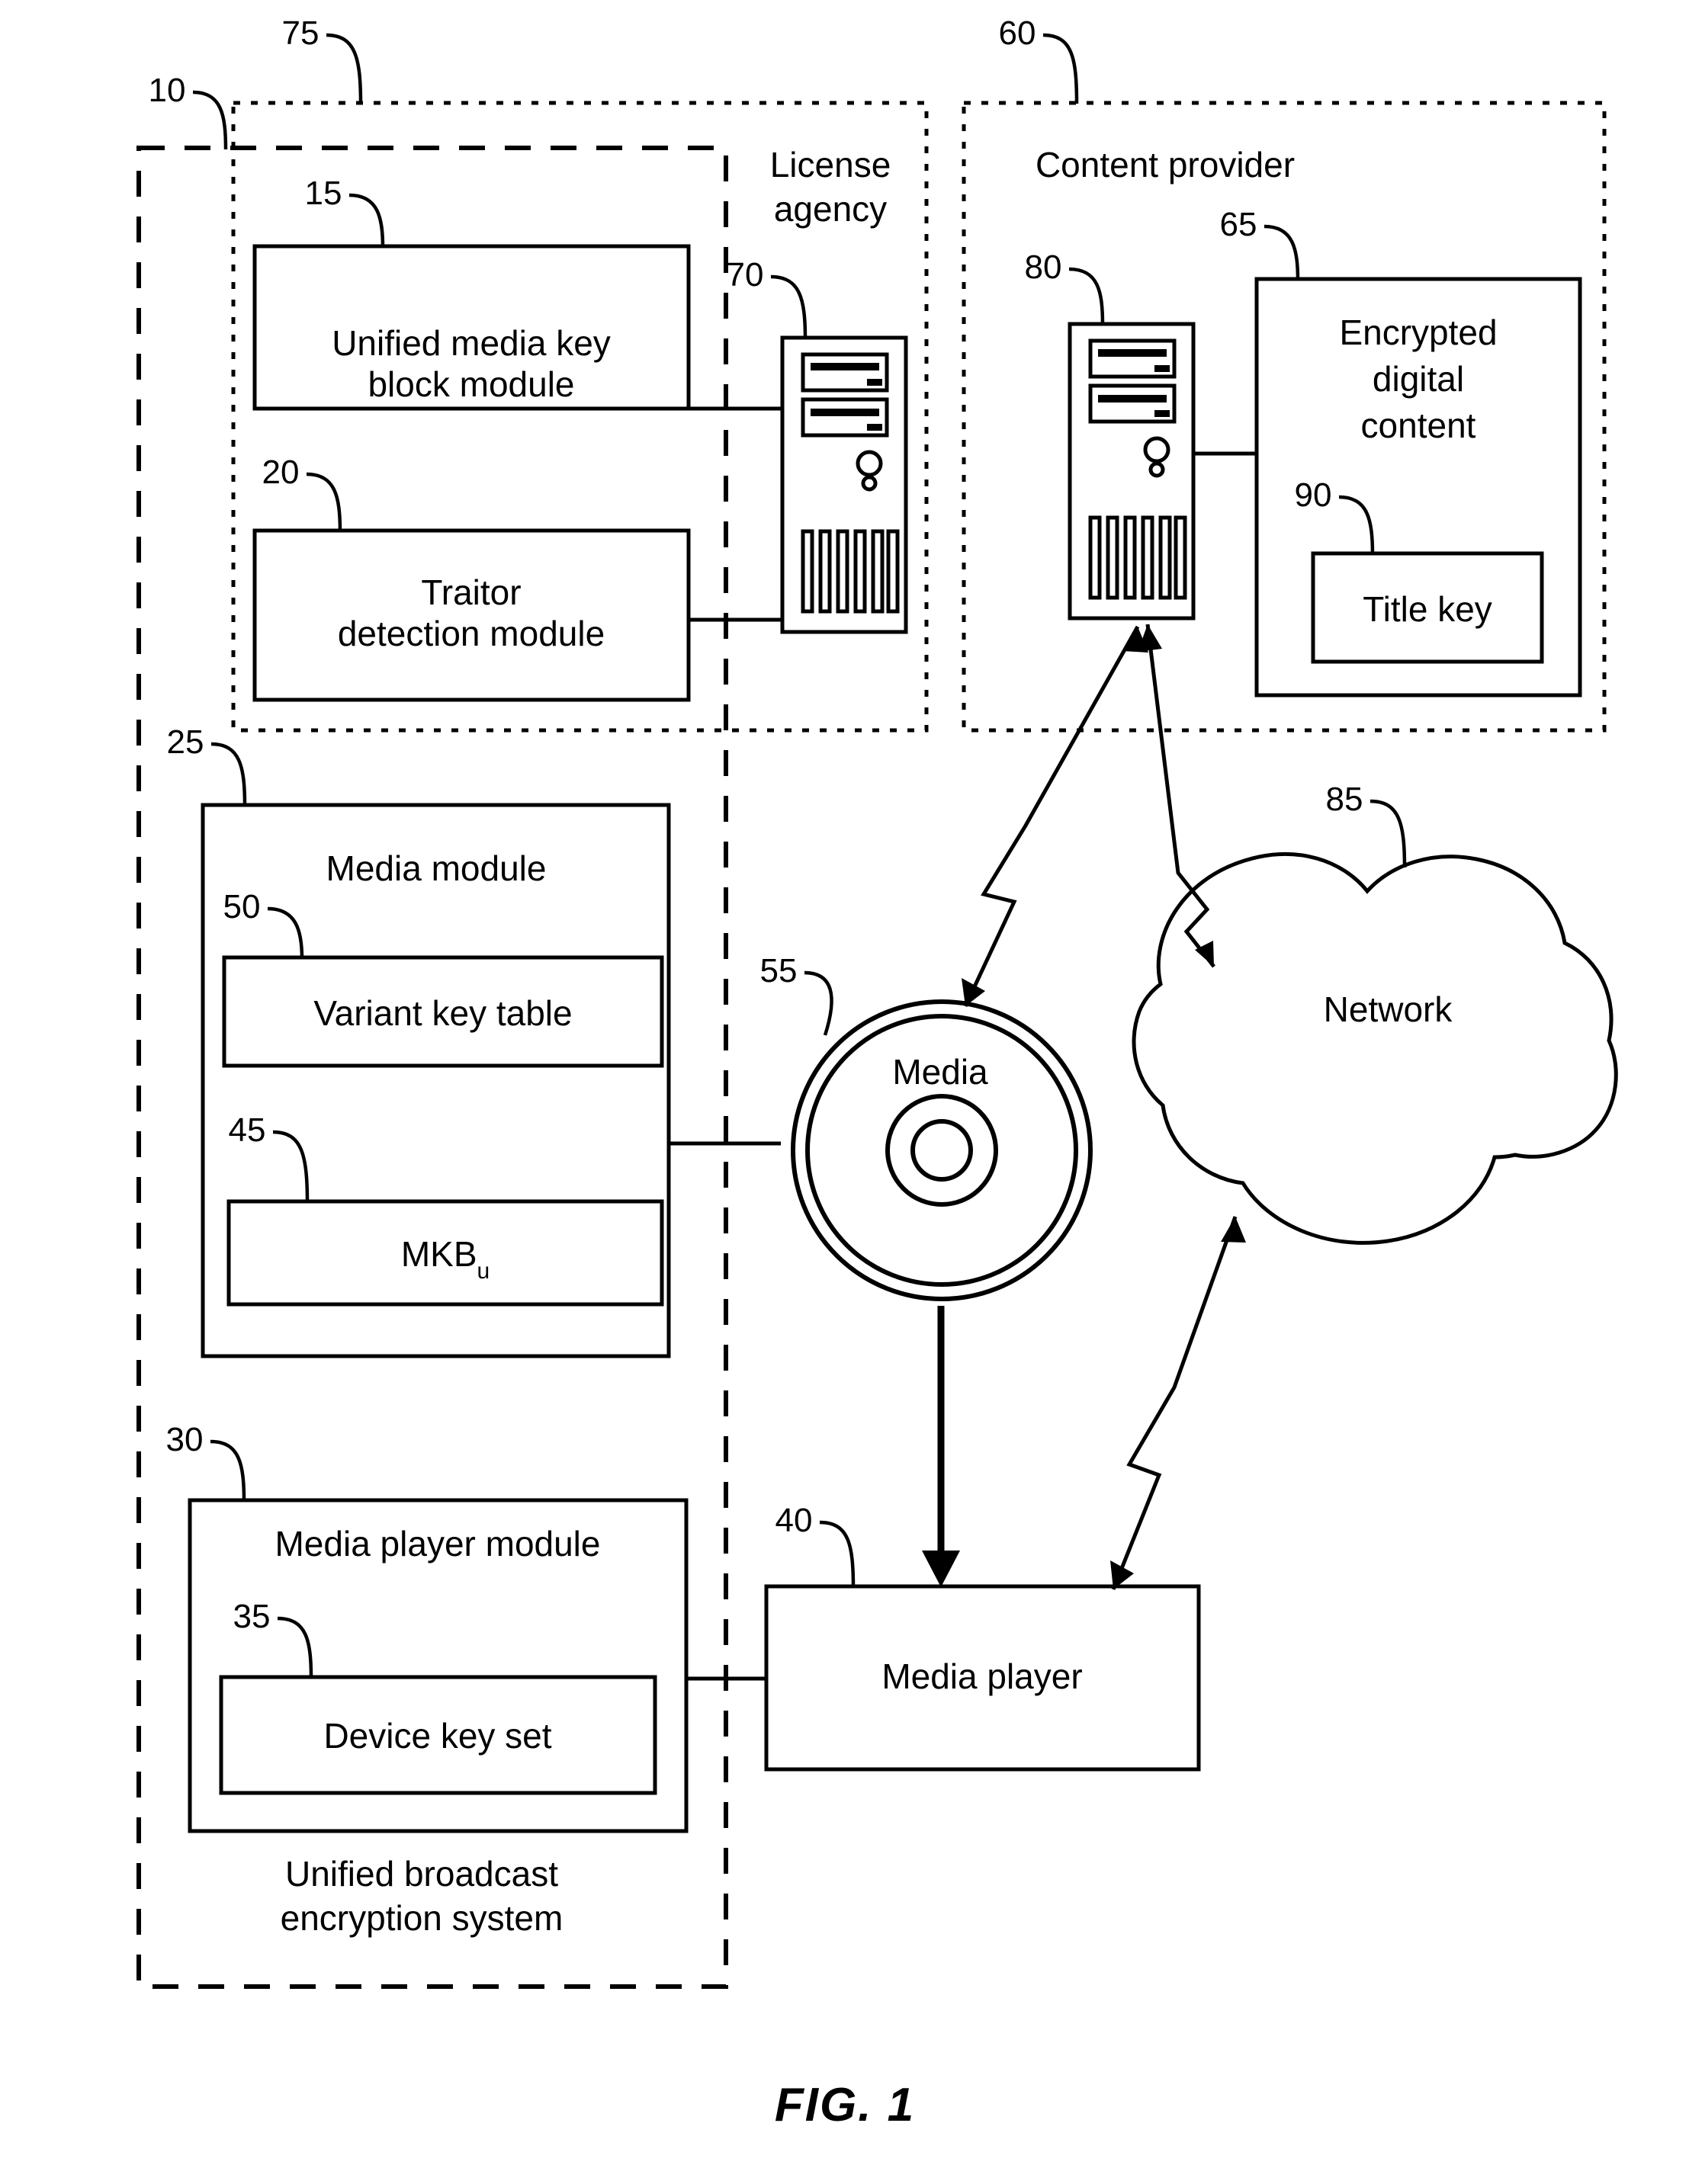 Image resolution: width=1689 pixels, height=2184 pixels. I want to click on region-license-agency-label-line1: License, so click(831, 164).